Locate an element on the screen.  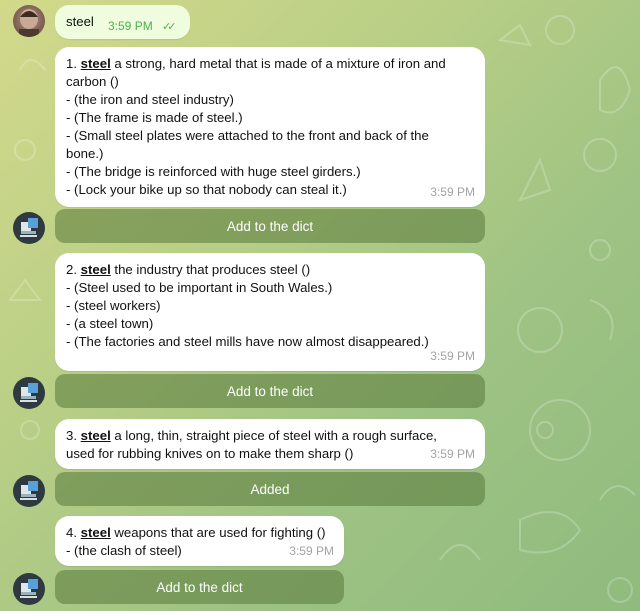
example-line: - (steel workers) is located at coordinates (113, 305).